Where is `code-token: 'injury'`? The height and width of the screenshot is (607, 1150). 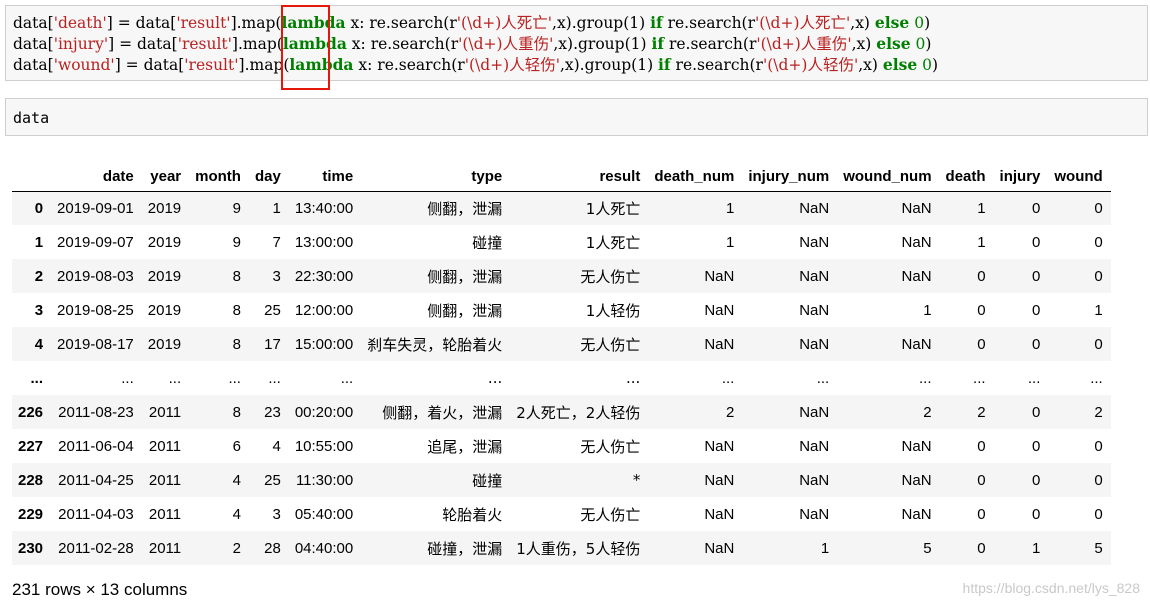
code-token: 'injury' is located at coordinates (81, 44).